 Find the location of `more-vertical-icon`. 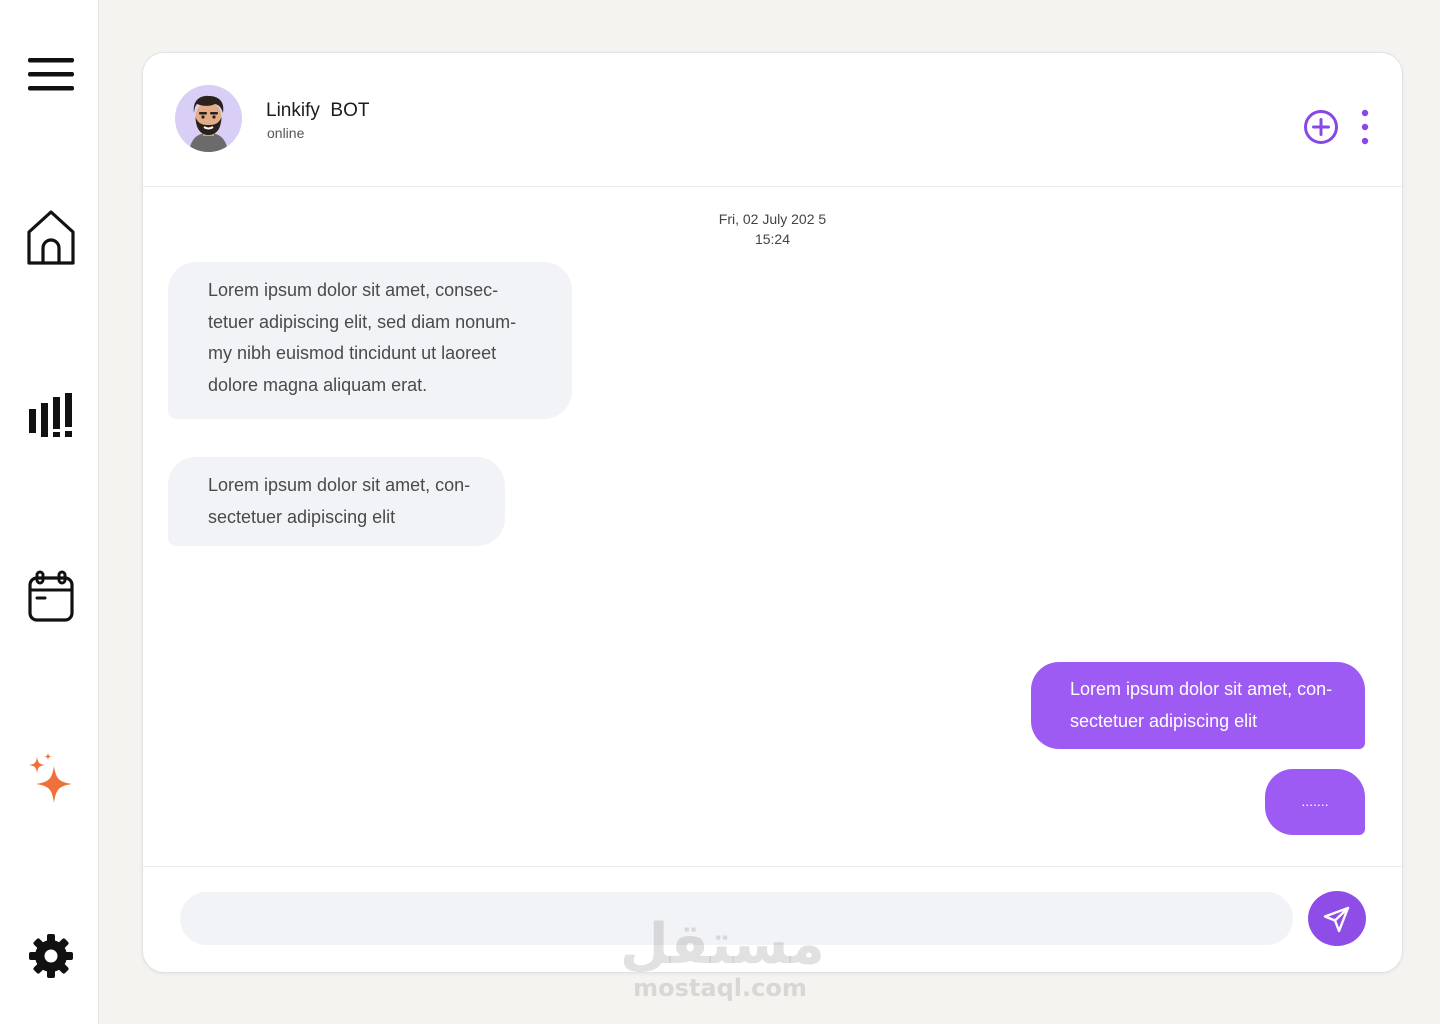

more-vertical-icon is located at coordinates (1365, 127).